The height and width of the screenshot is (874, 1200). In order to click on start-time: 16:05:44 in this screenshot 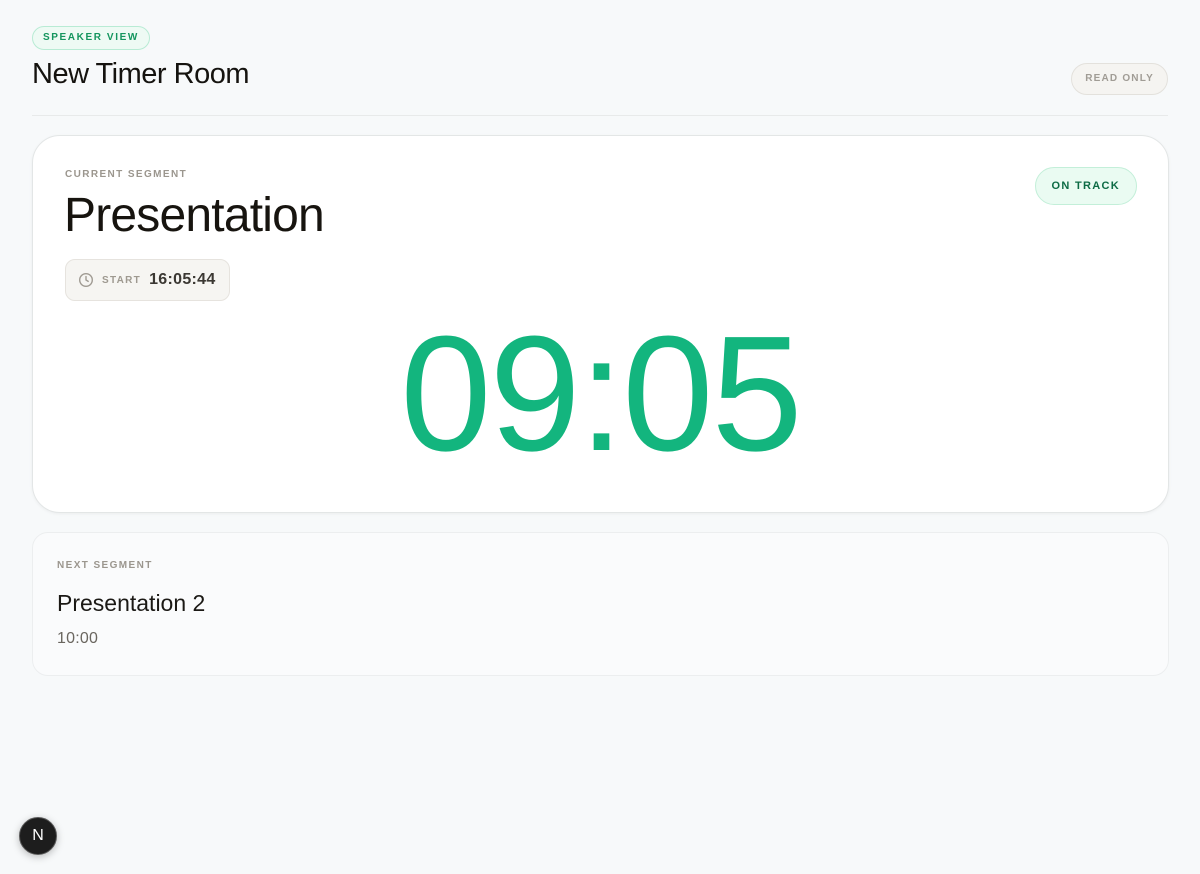, I will do `click(182, 279)`.